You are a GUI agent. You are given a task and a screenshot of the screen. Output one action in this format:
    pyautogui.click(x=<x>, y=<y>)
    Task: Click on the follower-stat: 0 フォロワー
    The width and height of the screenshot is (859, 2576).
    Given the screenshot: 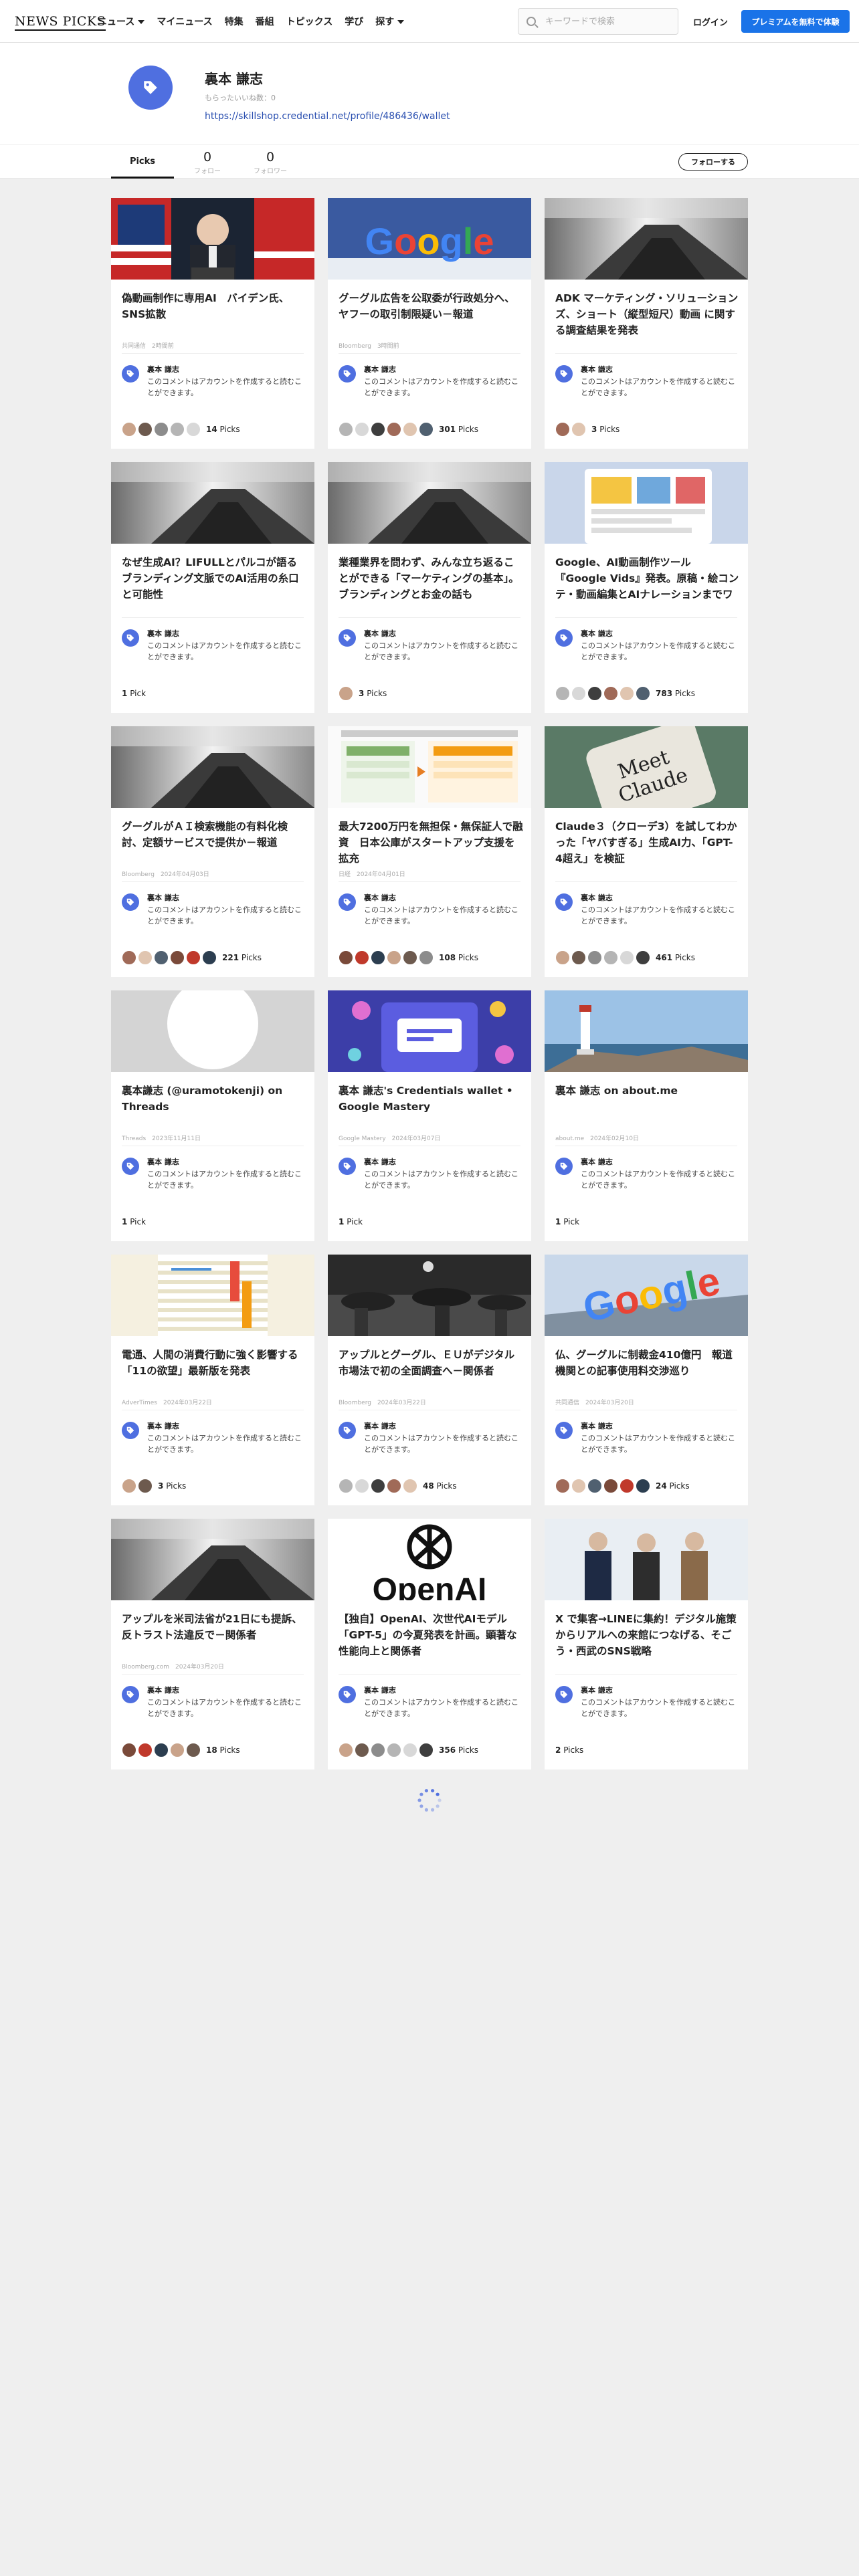 What is the action you would take?
    pyautogui.click(x=270, y=162)
    